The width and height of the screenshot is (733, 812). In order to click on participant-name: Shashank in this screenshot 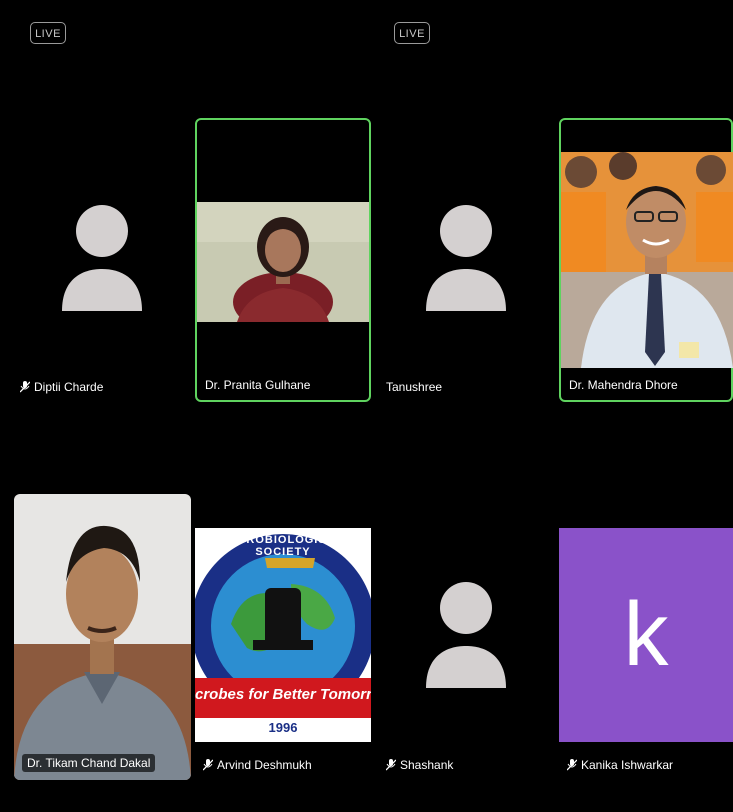, I will do `click(419, 765)`.